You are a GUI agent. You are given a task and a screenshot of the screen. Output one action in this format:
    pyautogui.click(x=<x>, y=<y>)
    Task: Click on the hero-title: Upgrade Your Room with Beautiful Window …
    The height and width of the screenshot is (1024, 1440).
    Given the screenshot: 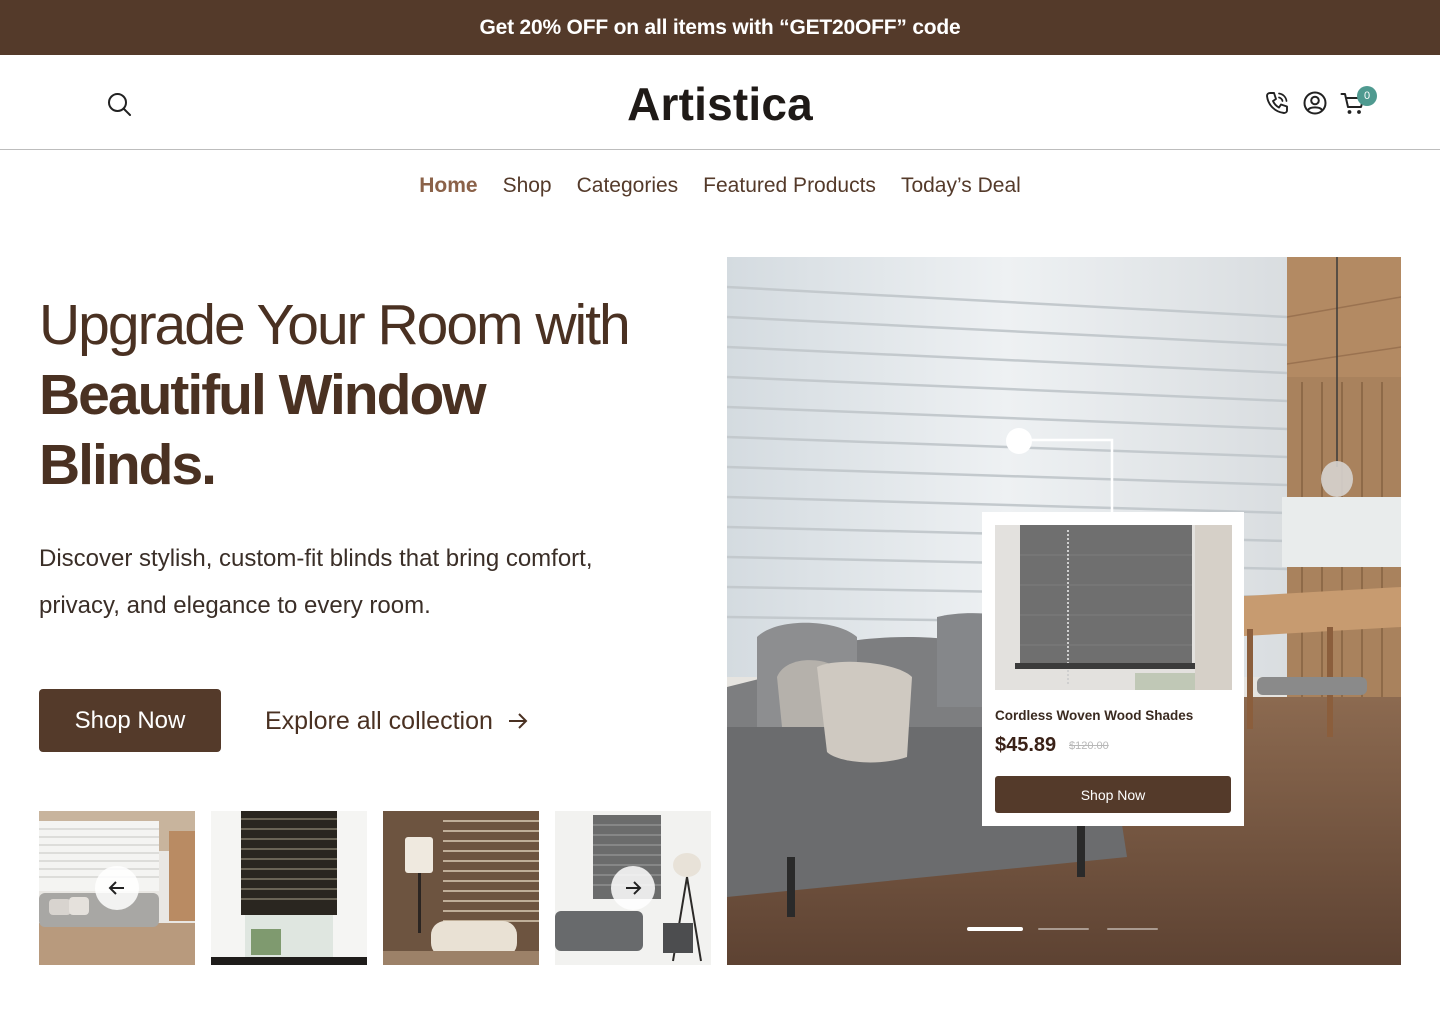 What is the action you would take?
    pyautogui.click(x=369, y=395)
    